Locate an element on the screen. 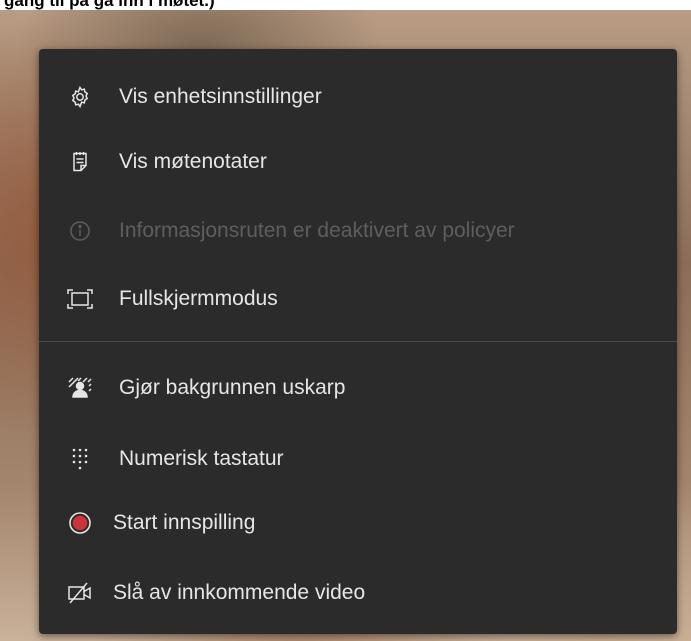 This screenshot has width=691, height=641. menu-item-start-recording: Start innspilling is located at coordinates (358, 523).